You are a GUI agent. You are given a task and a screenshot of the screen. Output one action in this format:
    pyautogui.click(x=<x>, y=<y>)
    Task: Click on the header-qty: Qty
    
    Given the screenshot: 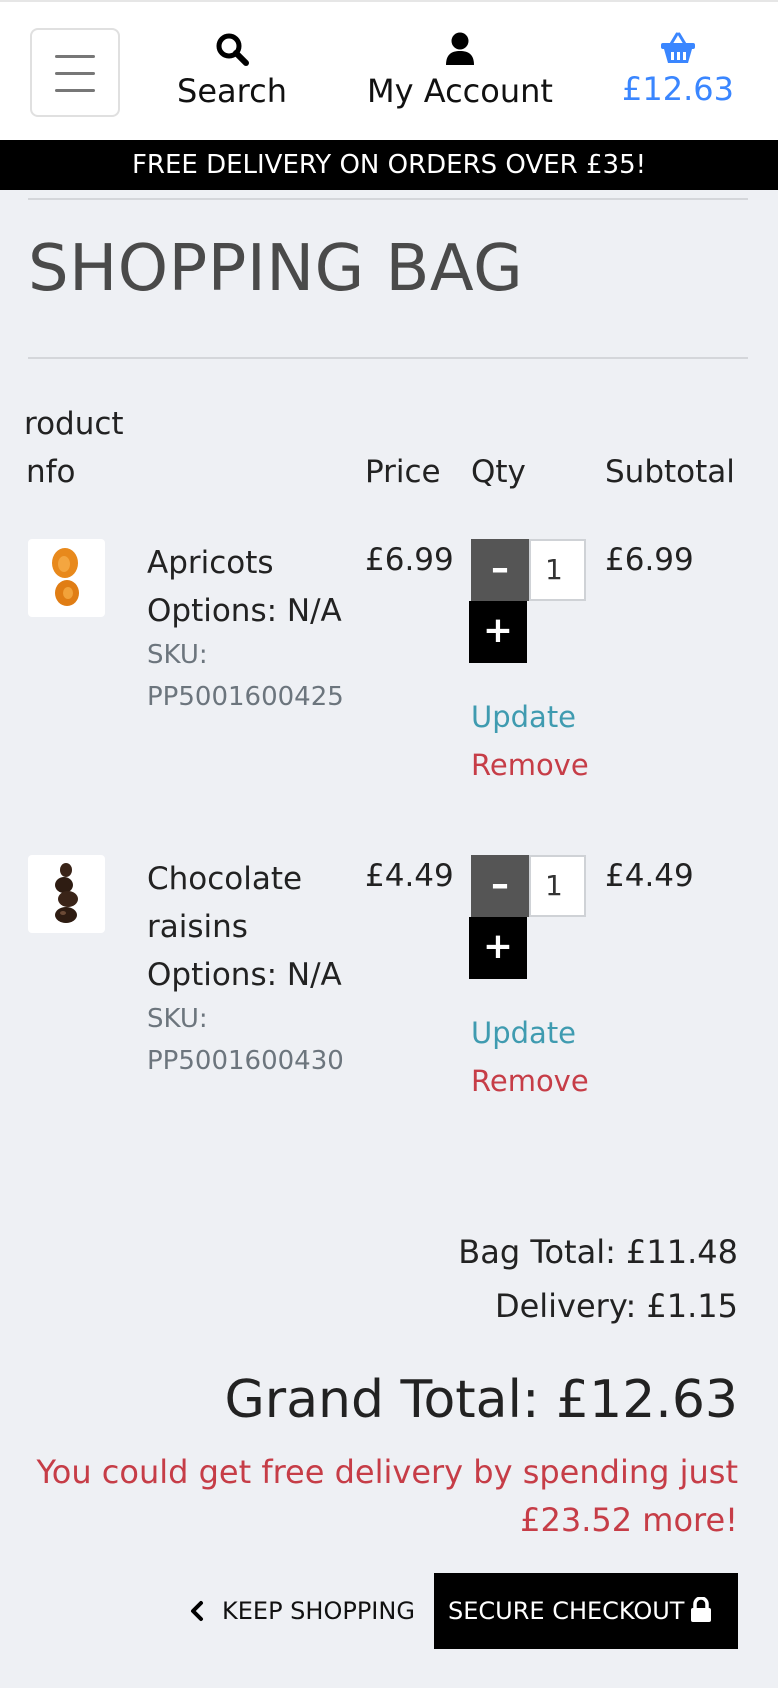 What is the action you would take?
    pyautogui.click(x=498, y=472)
    